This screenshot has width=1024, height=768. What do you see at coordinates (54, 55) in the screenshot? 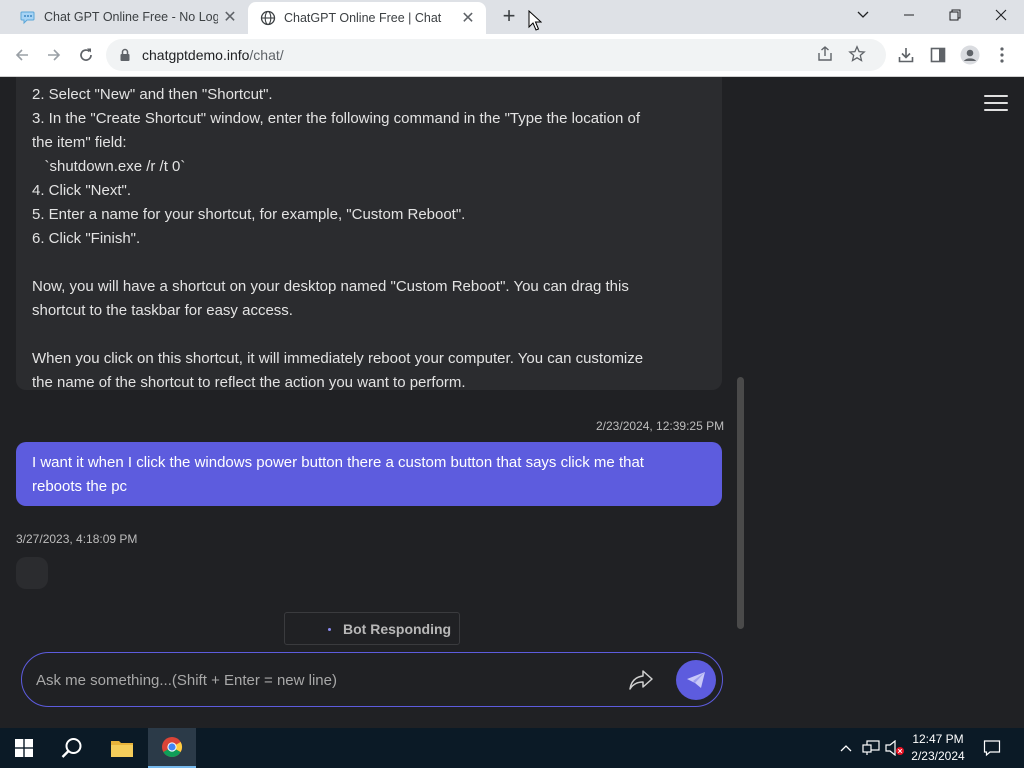
I see `forward-arrow-icon` at bounding box center [54, 55].